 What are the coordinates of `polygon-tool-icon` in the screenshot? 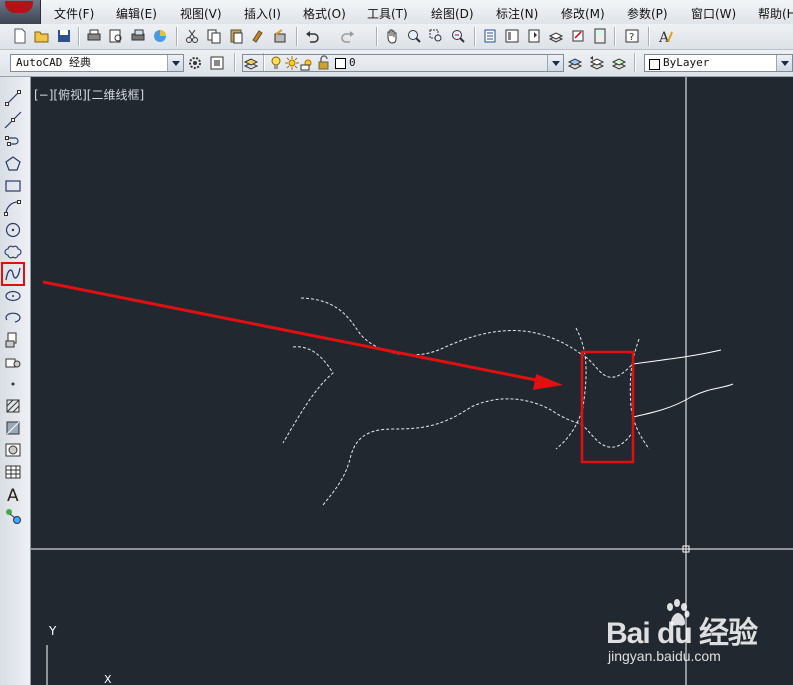 It's located at (13, 164).